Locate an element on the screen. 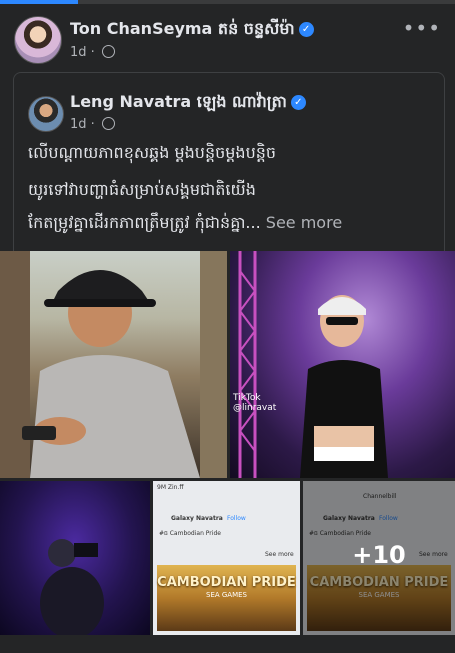 This screenshot has height=653, width=455. tiktok-watermark: TikTok @linravat is located at coordinates (254, 403).